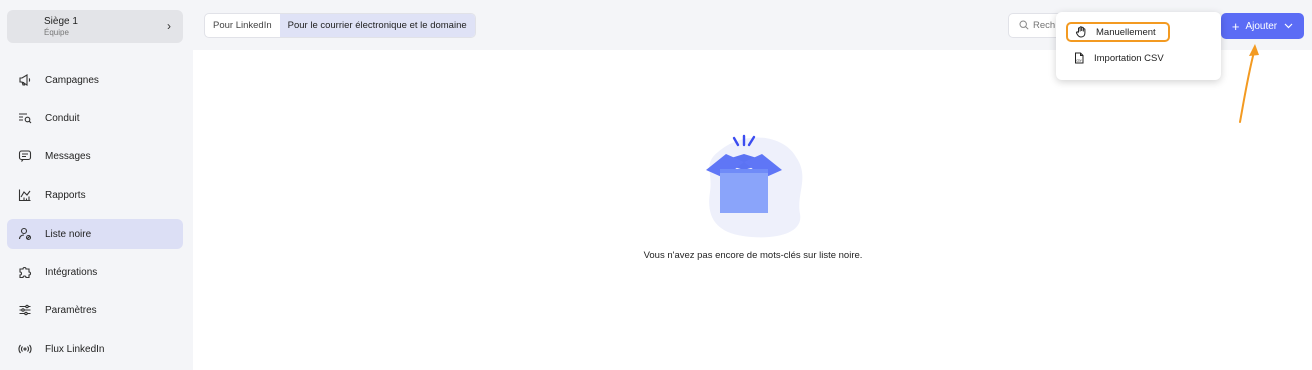 The image size is (1312, 370). What do you see at coordinates (1288, 26) in the screenshot?
I see `chevron-down-icon` at bounding box center [1288, 26].